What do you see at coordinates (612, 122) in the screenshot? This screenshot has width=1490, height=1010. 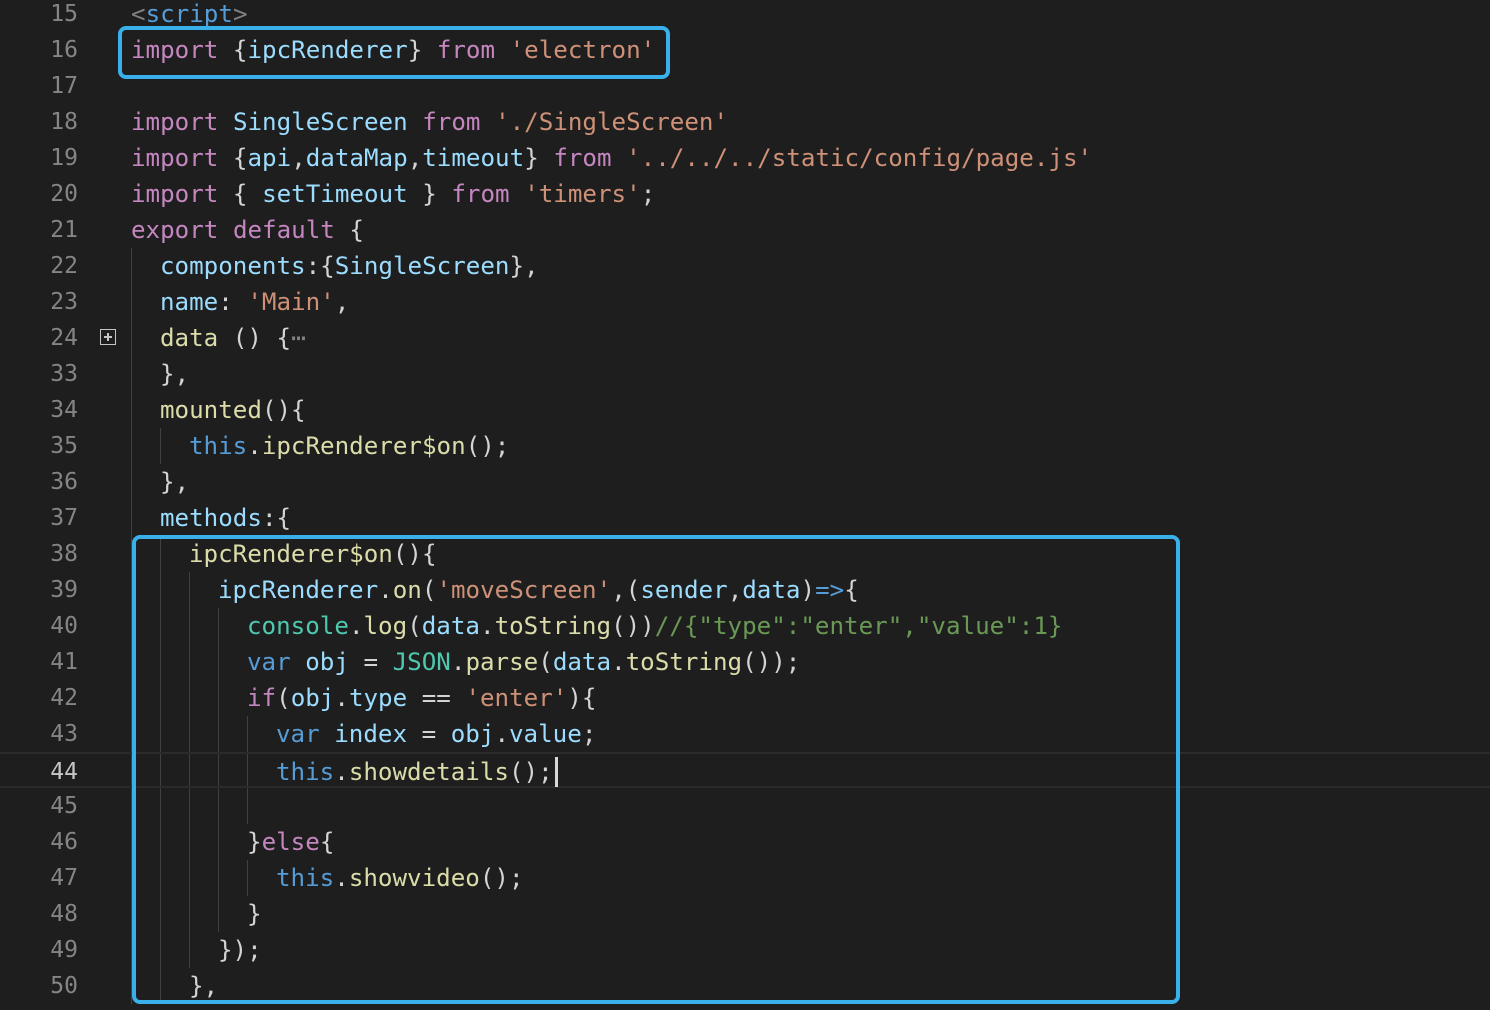 I see `code-token: './SingleScreen'` at bounding box center [612, 122].